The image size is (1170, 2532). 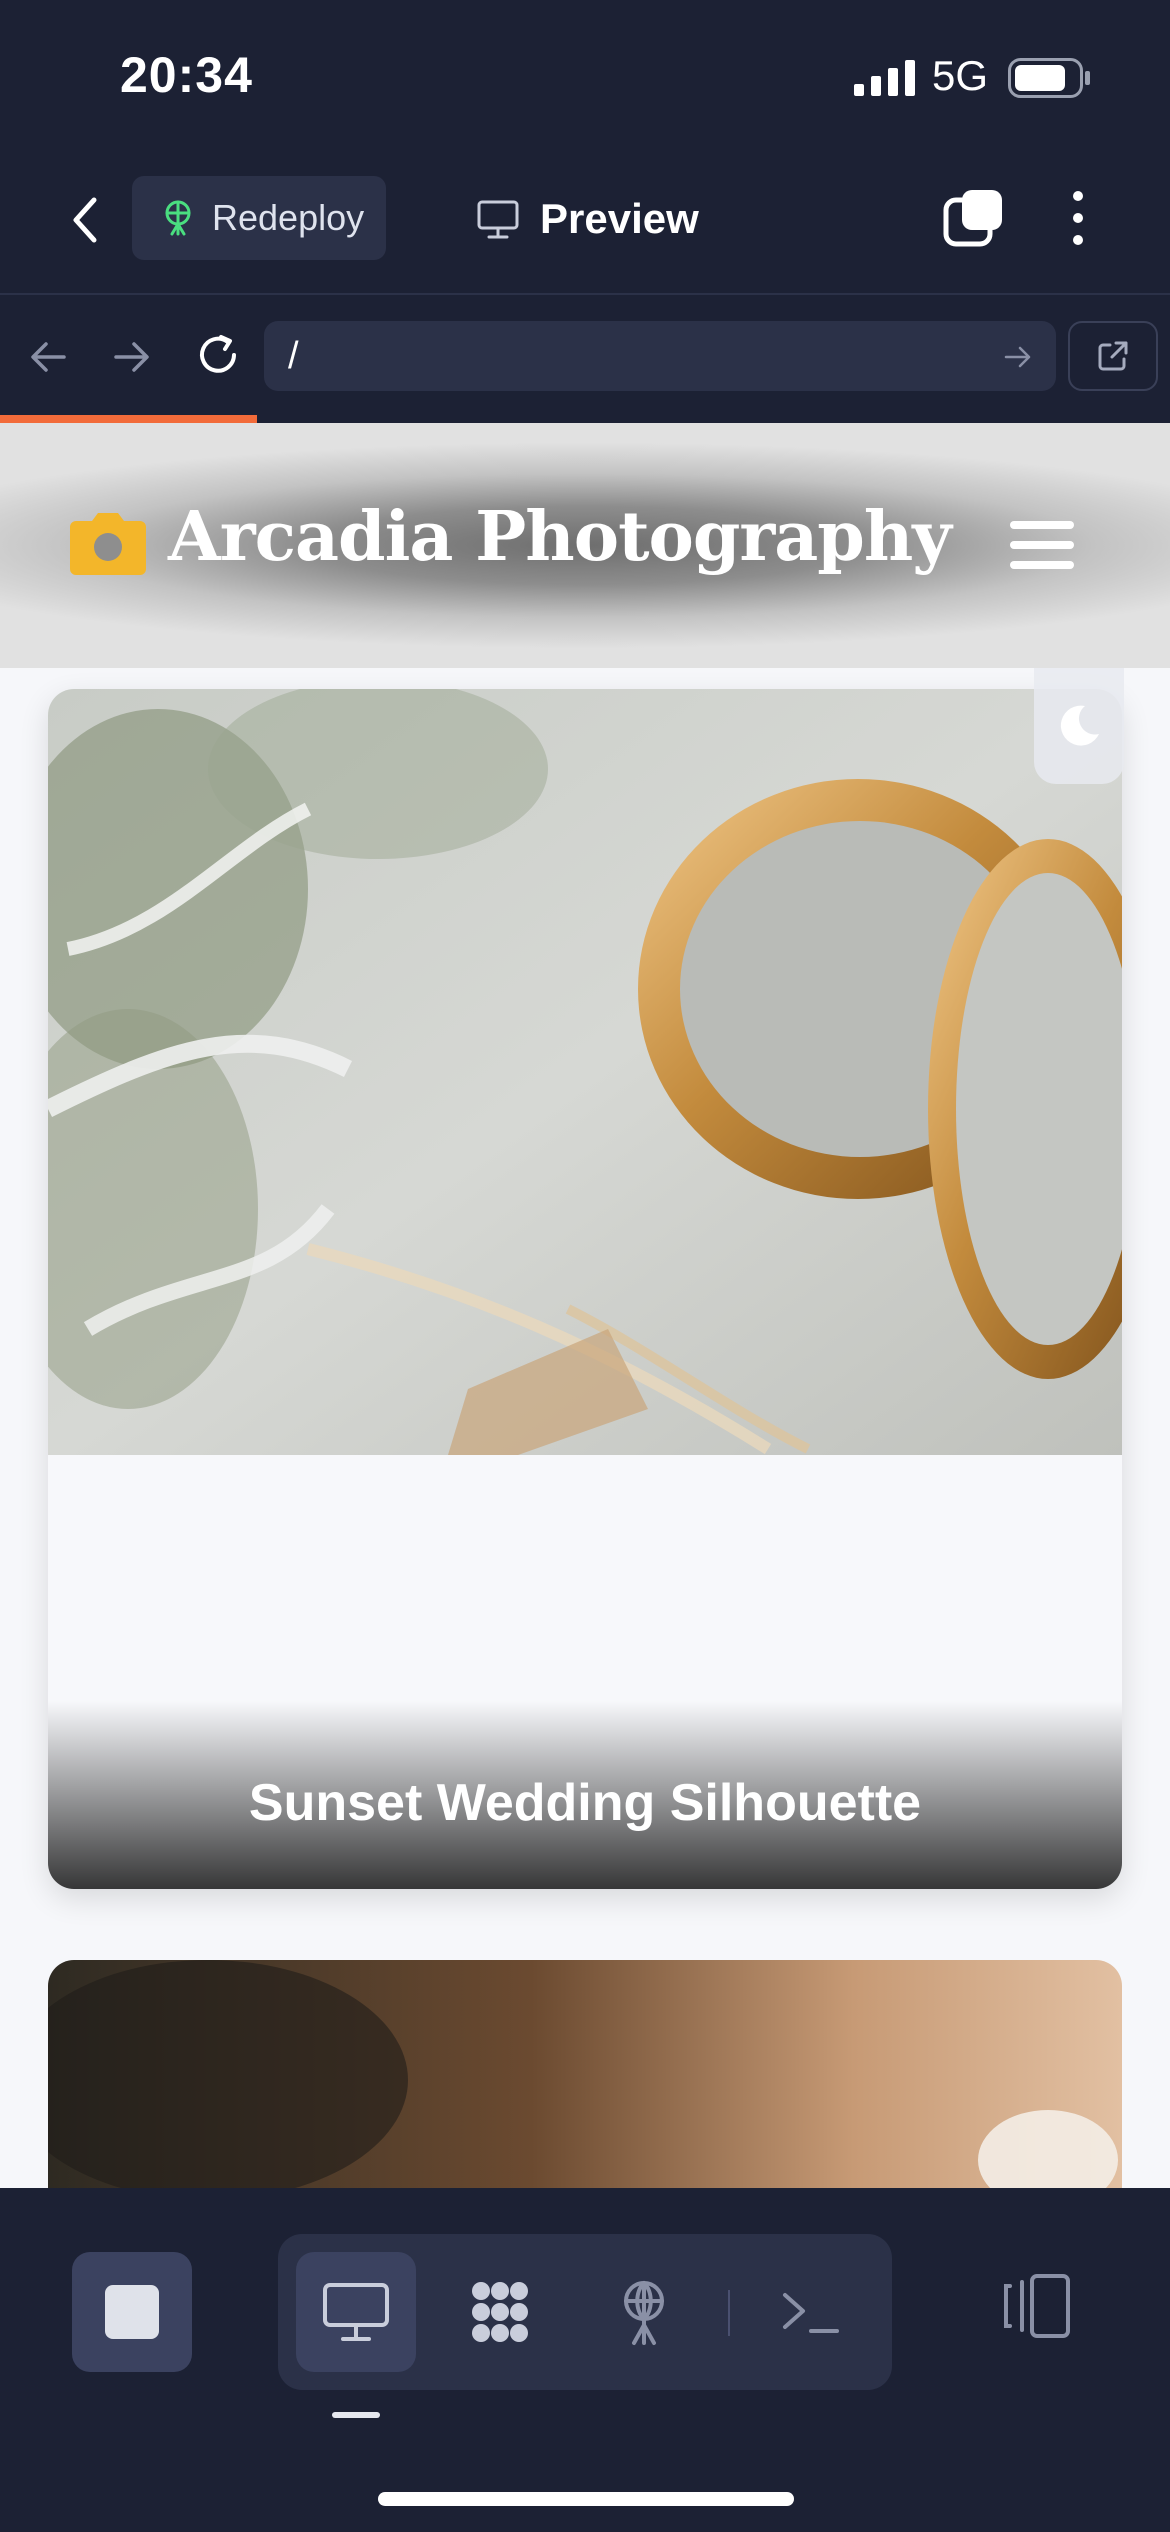 I want to click on mode-switcher, so click(x=585, y=2312).